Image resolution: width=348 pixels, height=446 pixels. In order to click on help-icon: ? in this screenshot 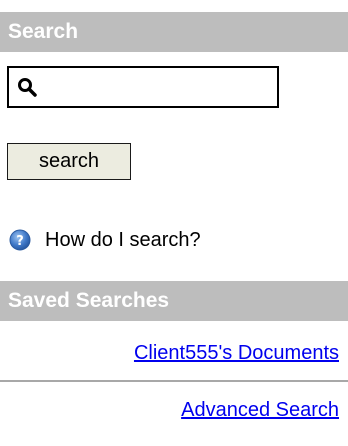, I will do `click(20, 240)`.